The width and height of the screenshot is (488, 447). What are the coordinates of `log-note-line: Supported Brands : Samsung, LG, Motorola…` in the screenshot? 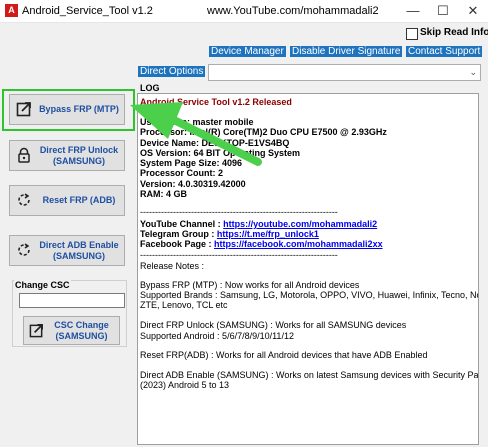 It's located at (309, 295).